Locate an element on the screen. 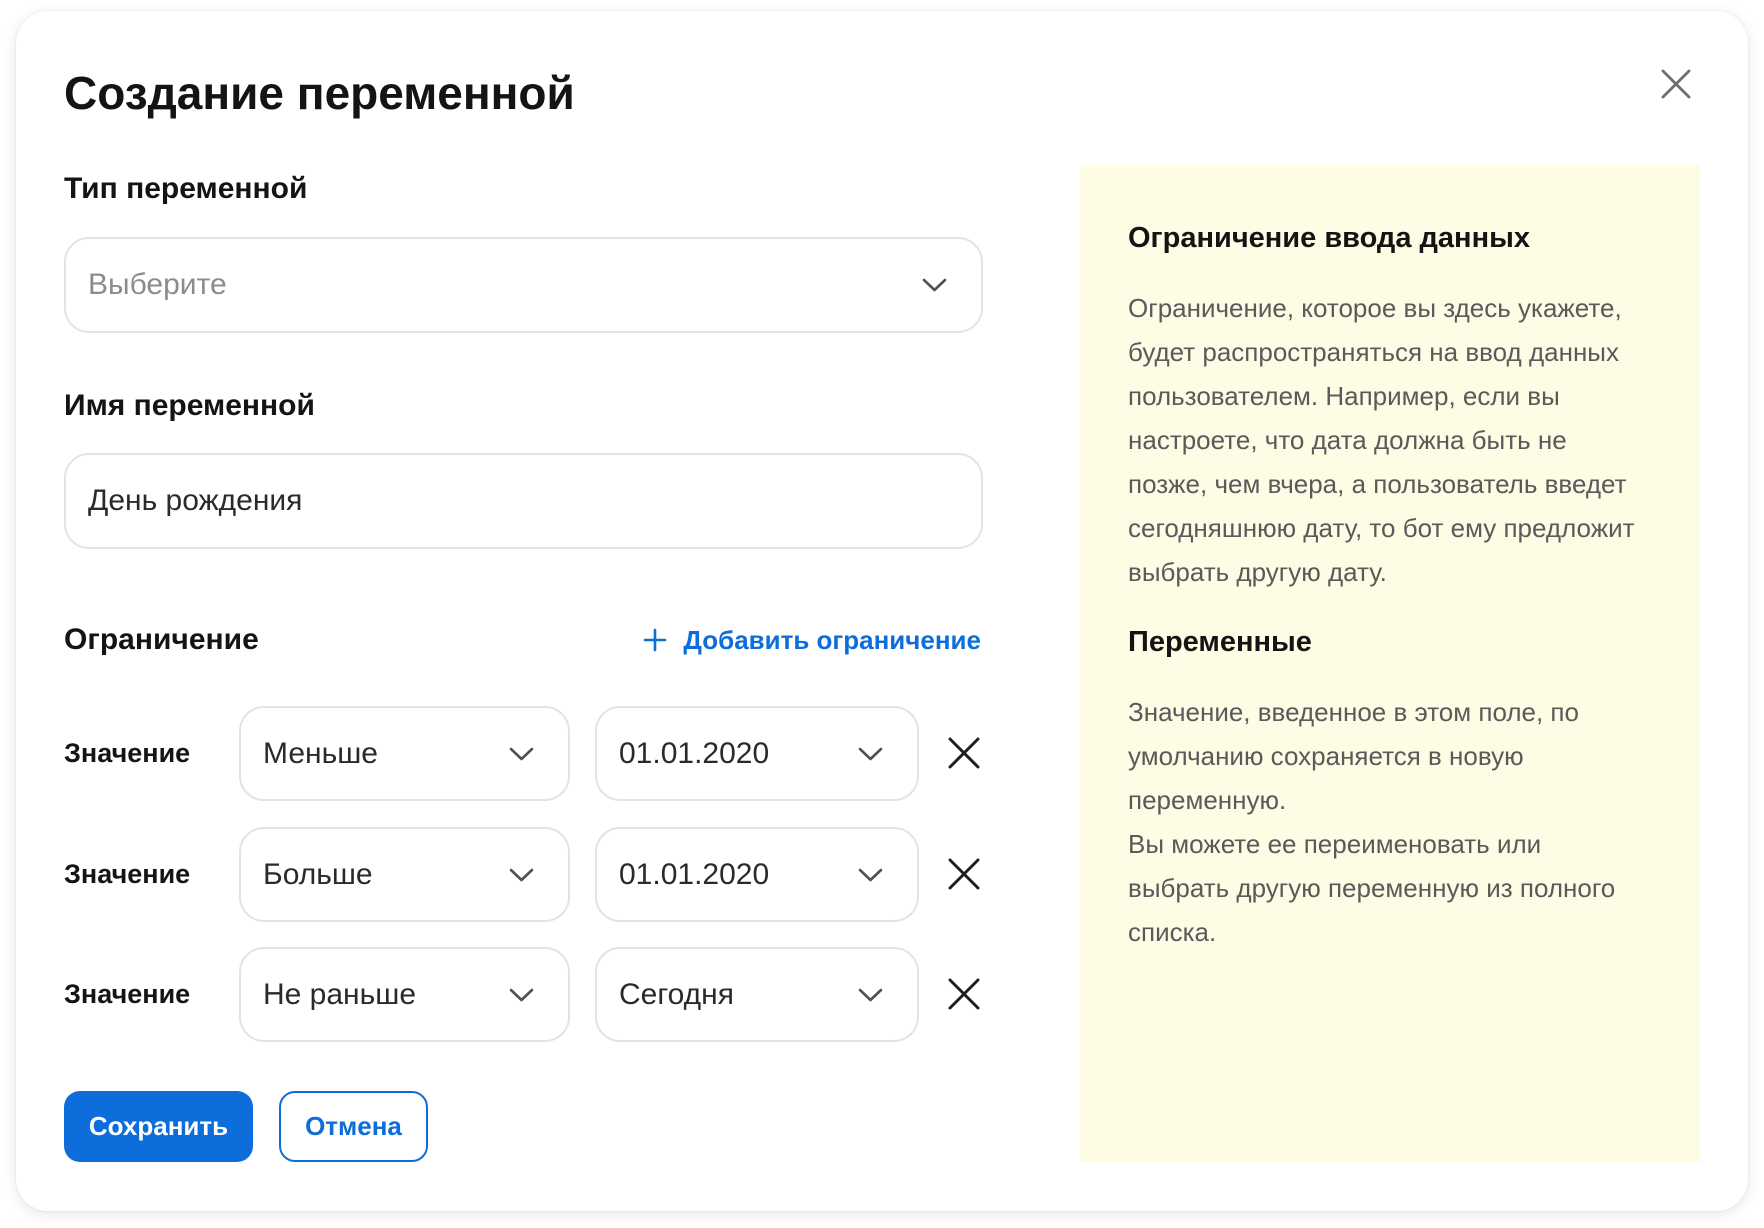  help-text-line: пользователем. Например, если вы is located at coordinates (1399, 396).